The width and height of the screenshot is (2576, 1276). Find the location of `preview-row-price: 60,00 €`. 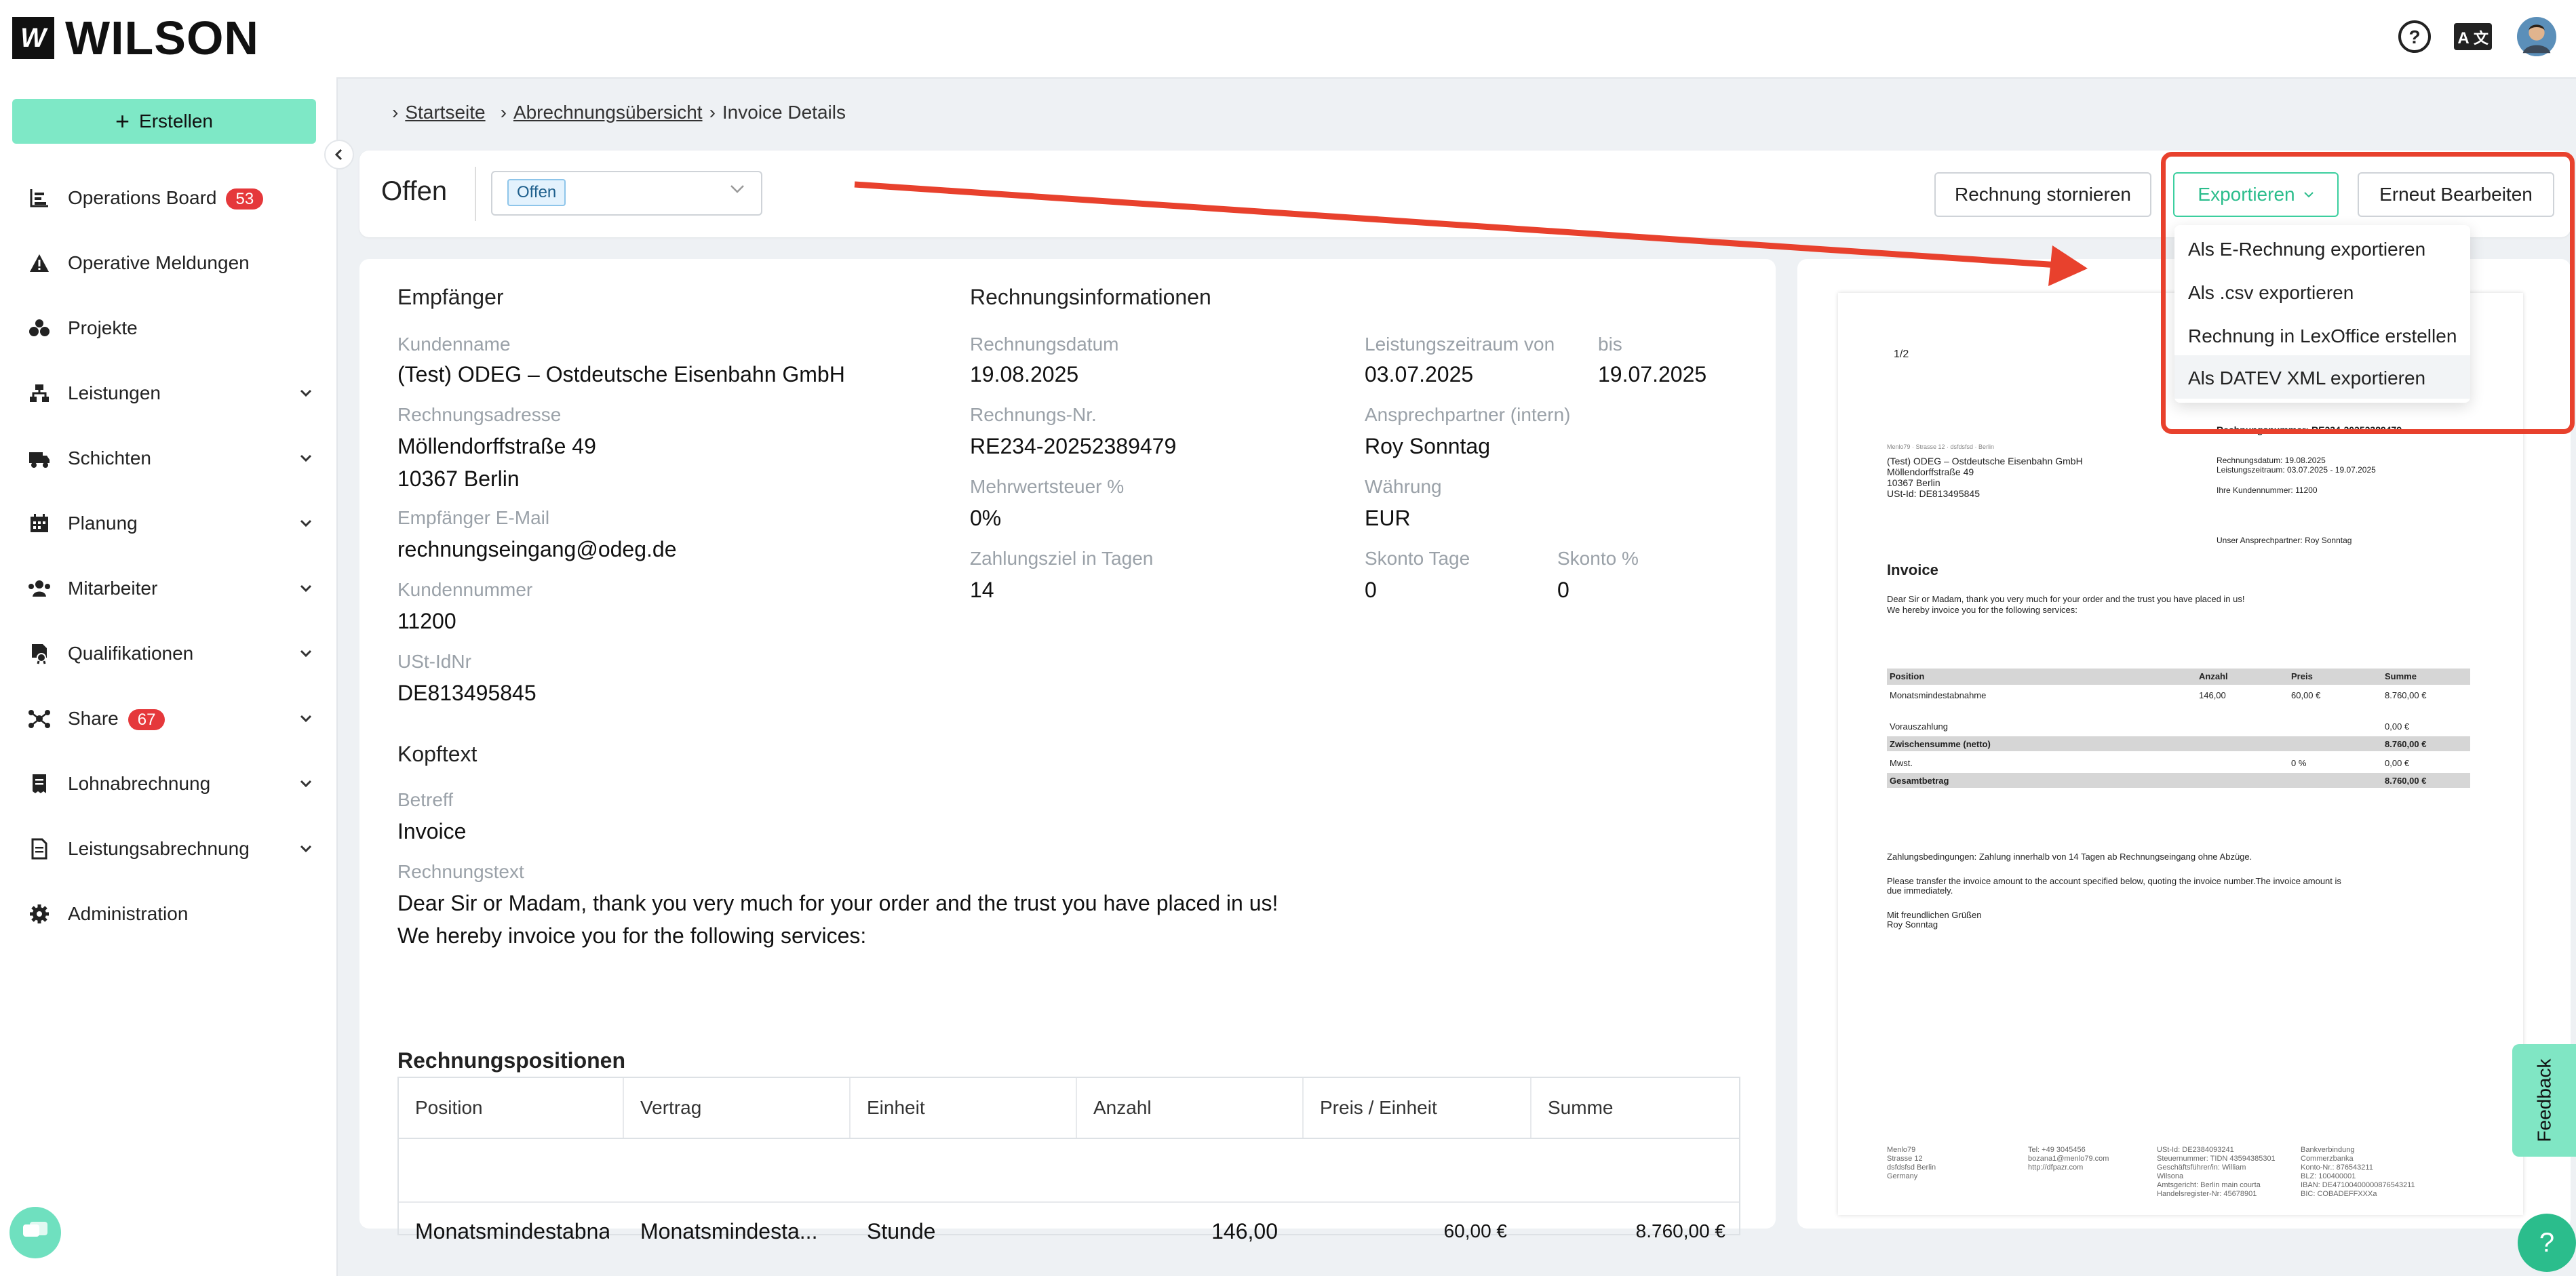

preview-row-price: 60,00 € is located at coordinates (2306, 695).